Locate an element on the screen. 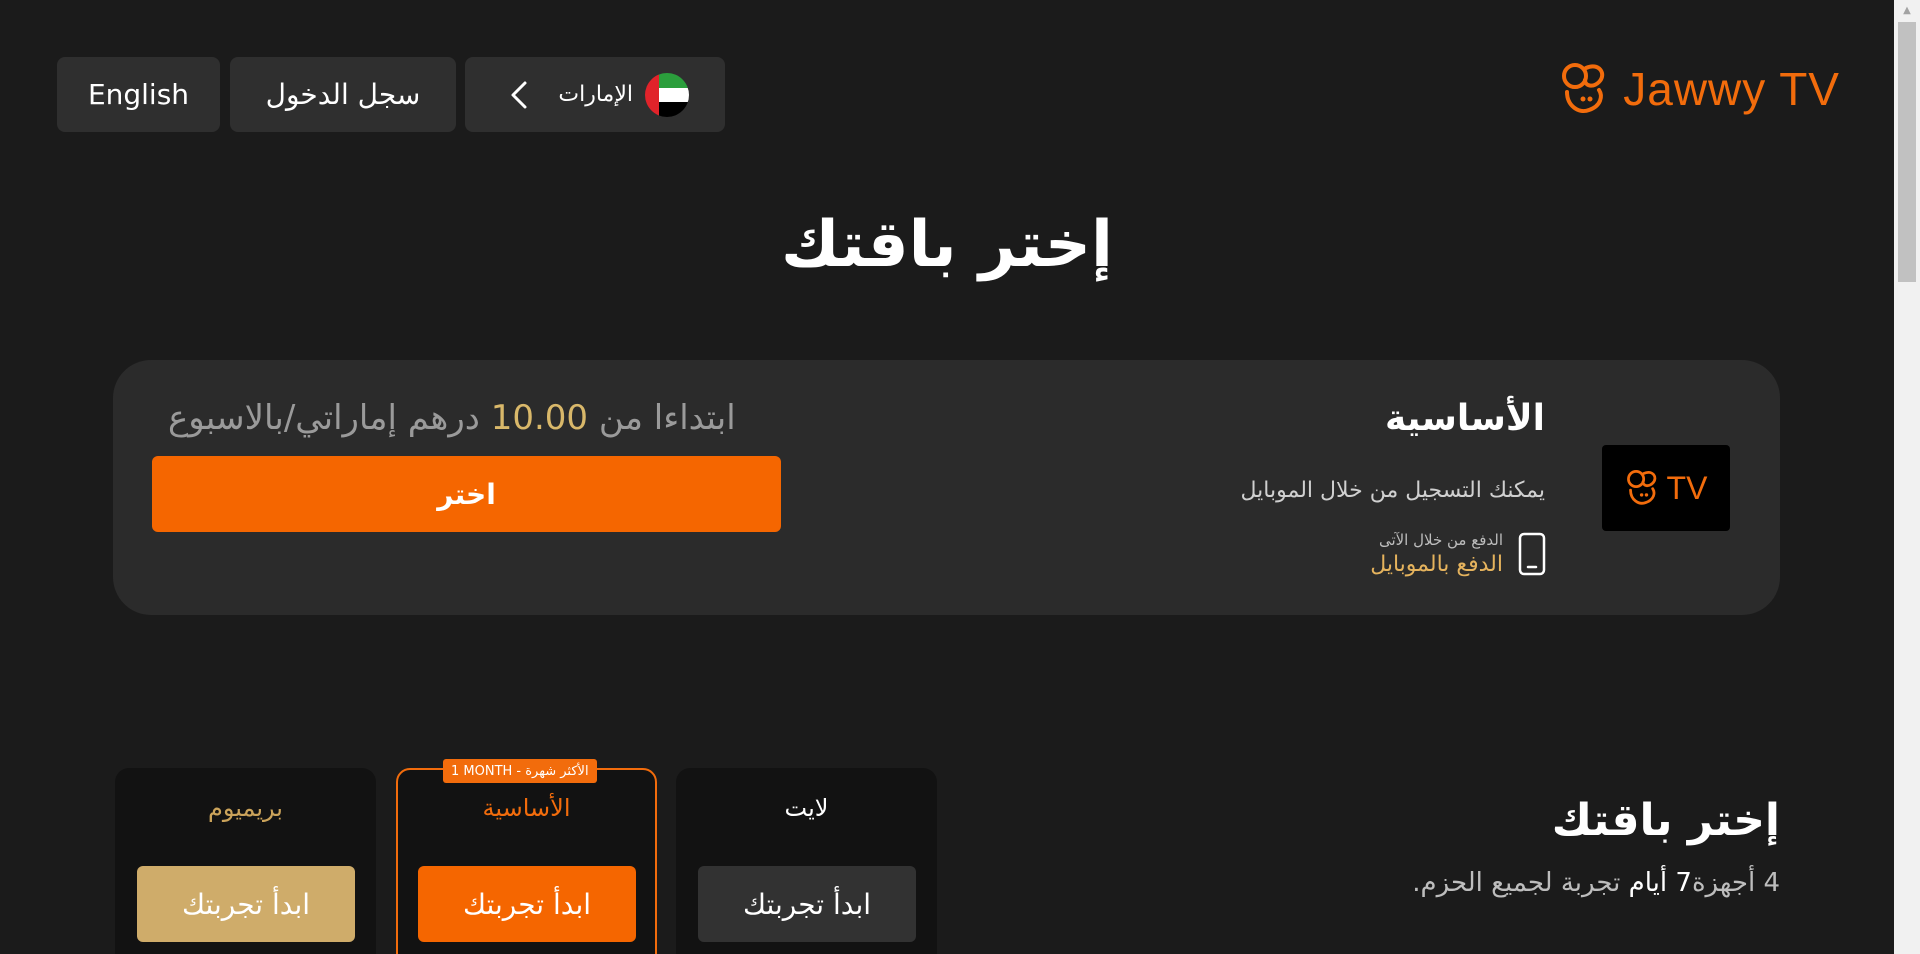 Image resolution: width=1920 pixels, height=954 pixels. logo-text: Jawwy TV is located at coordinates (1731, 89).